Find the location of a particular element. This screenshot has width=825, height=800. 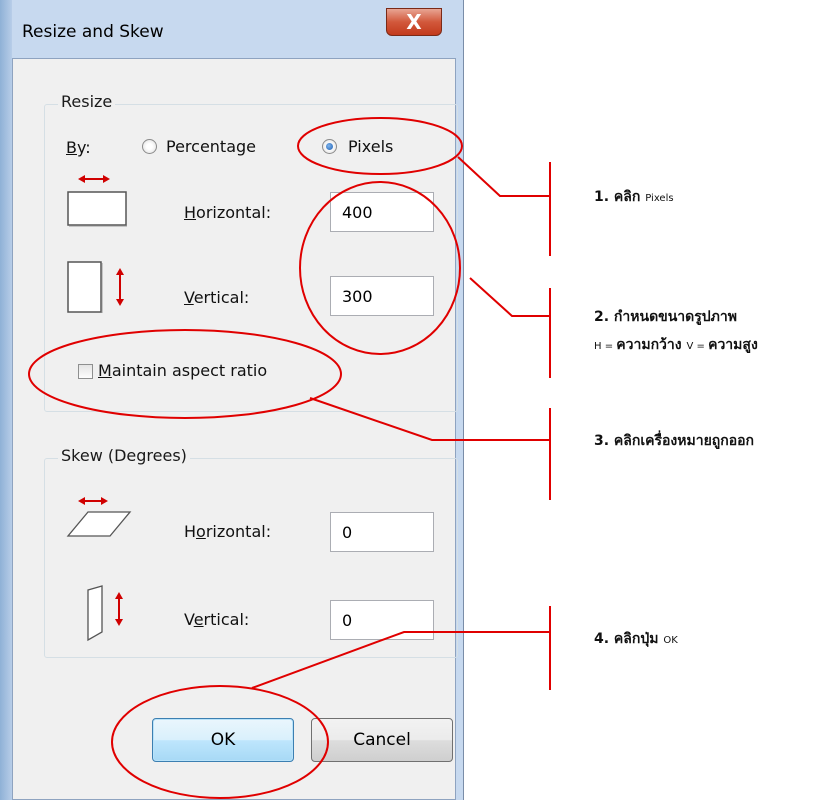

ok-button-highlight-ellipse is located at coordinates (220, 742).